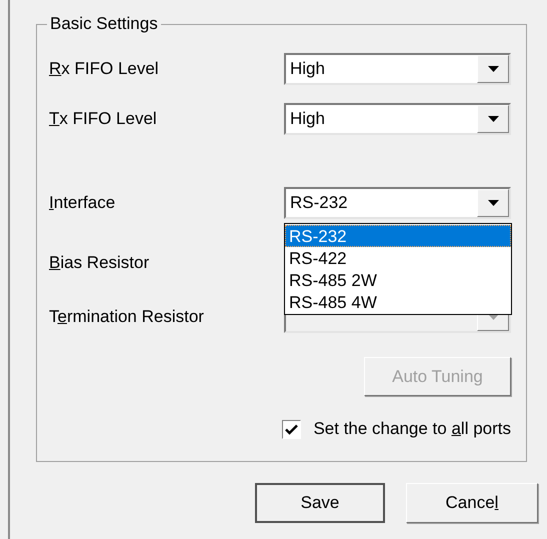 The height and width of the screenshot is (539, 547). Describe the element at coordinates (398, 302) in the screenshot. I see `dropdown-option: RS-485 4W` at that location.